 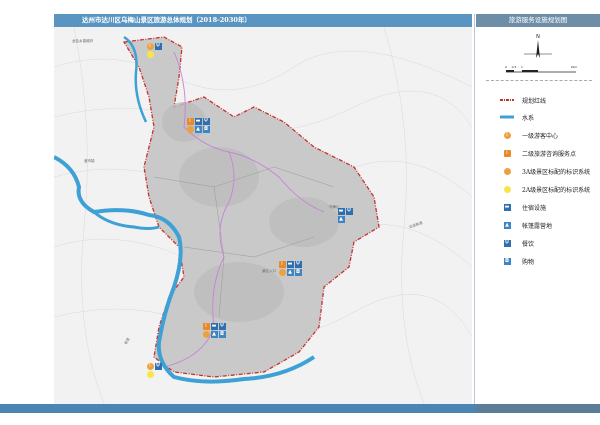 I want to click on north-arrow-icon, so click(x=538, y=49).